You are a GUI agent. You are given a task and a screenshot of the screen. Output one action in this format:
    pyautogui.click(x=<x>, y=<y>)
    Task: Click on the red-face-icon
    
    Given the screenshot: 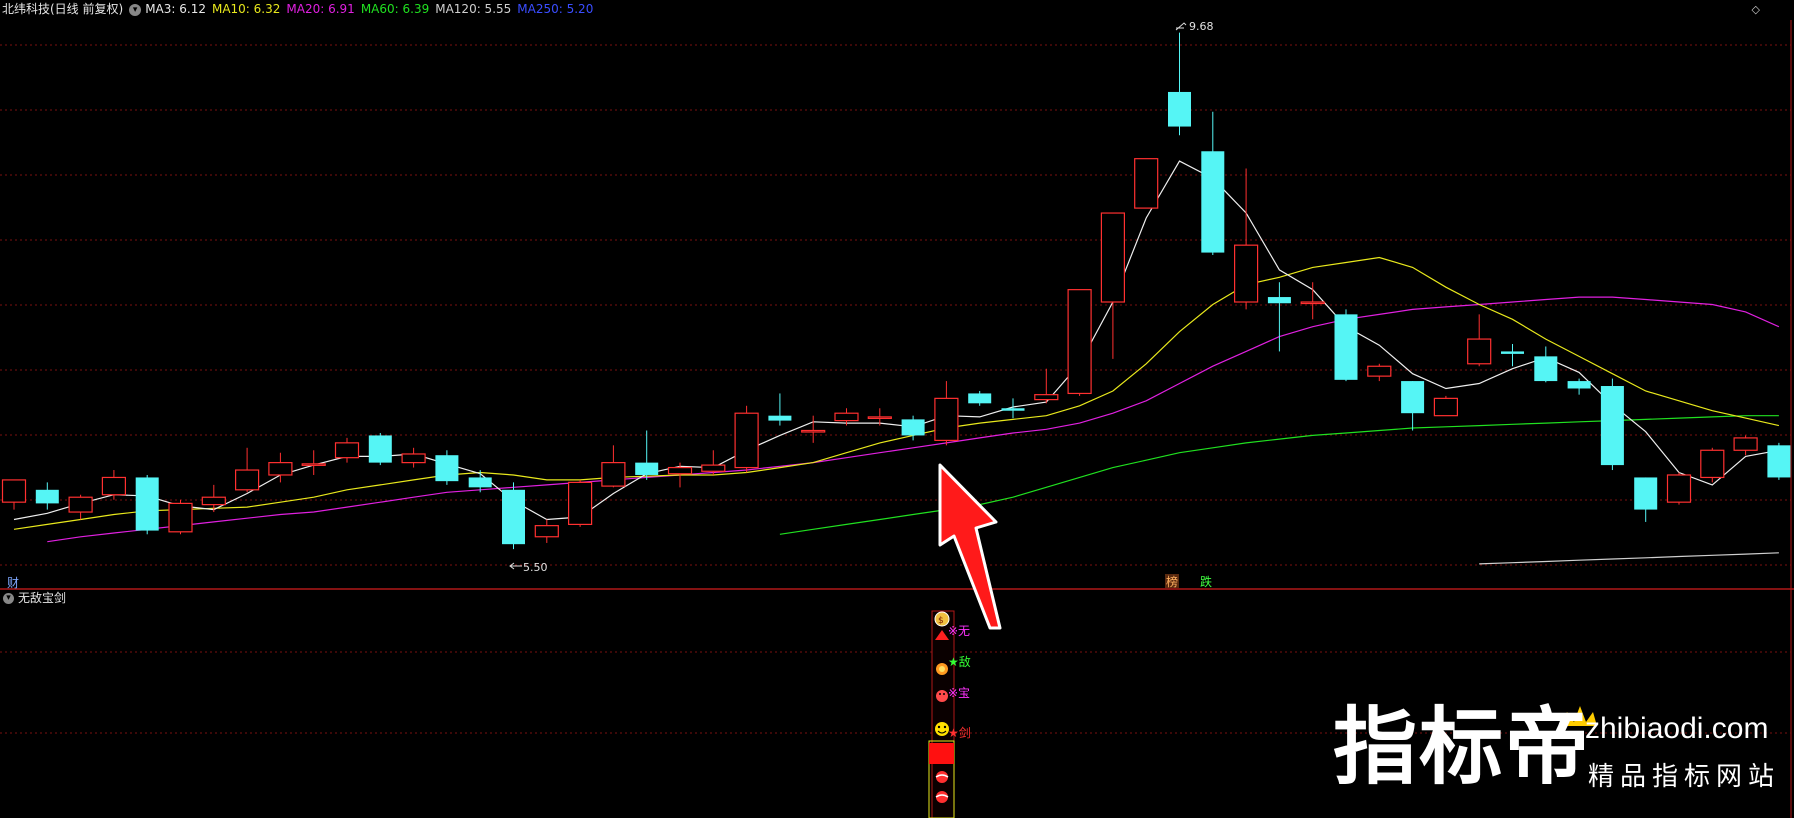 What is the action you would take?
    pyautogui.click(x=942, y=696)
    